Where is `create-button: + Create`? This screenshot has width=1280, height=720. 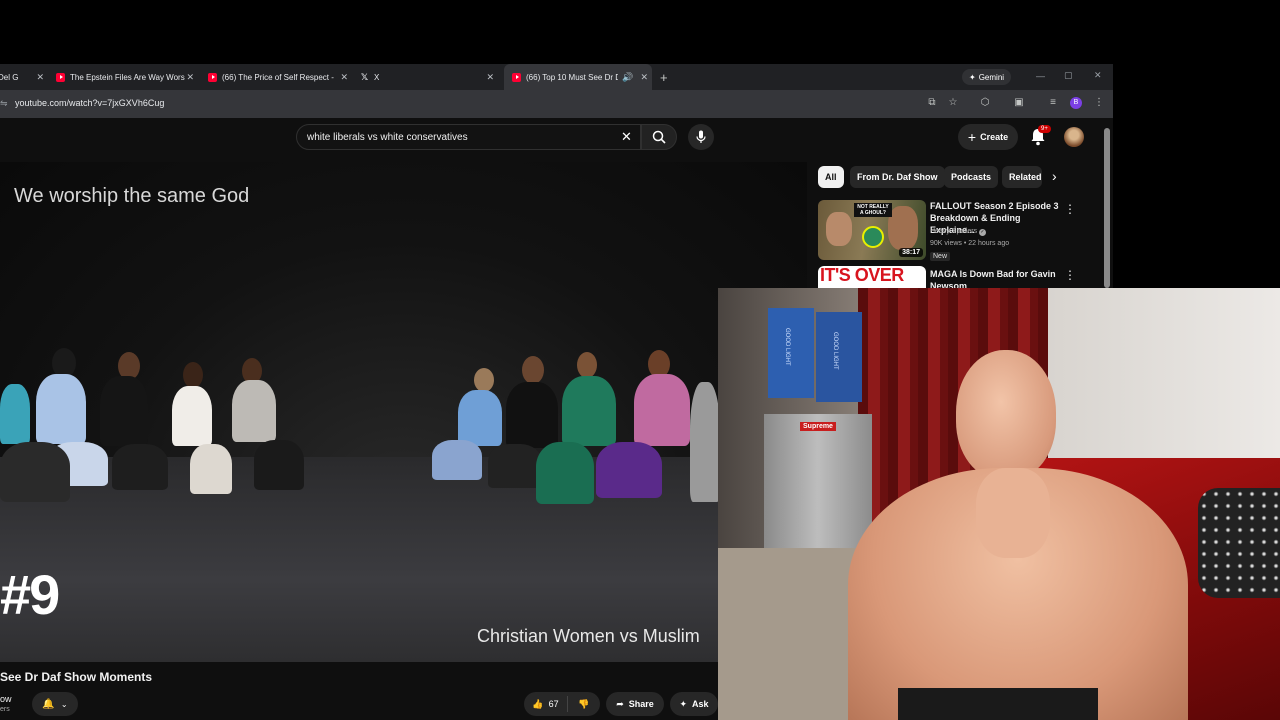 create-button: + Create is located at coordinates (988, 137).